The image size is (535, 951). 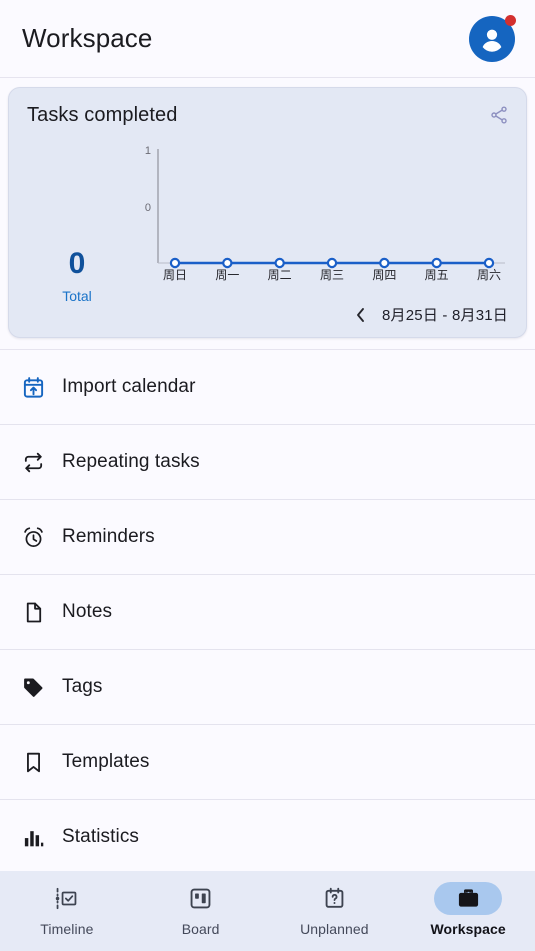 I want to click on svg-text: 周四, so click(x=384, y=275).